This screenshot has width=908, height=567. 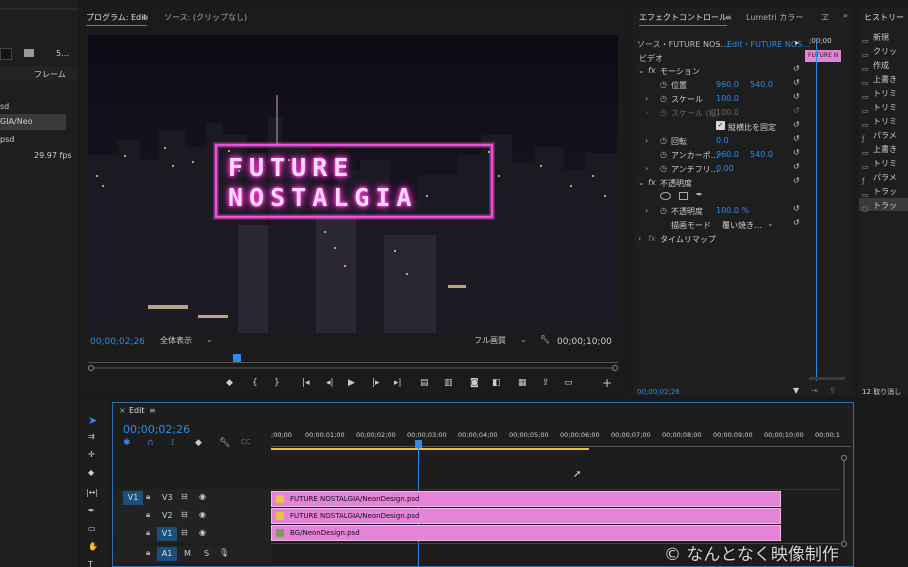 I want to click on type-icon: T, so click(x=90, y=563).